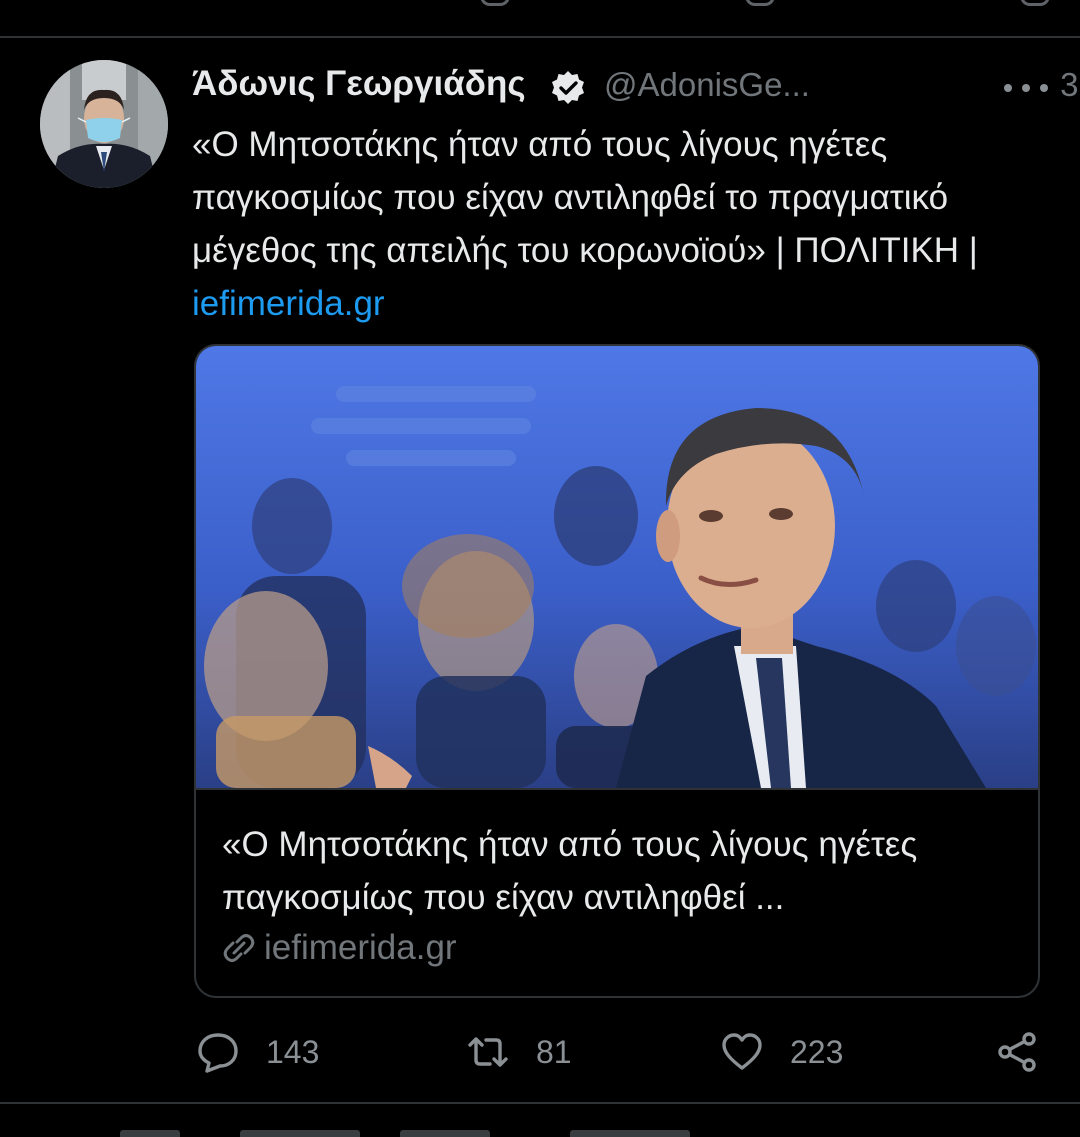 This screenshot has height=1137, width=1080. I want to click on reply-count: 143, so click(293, 1051).